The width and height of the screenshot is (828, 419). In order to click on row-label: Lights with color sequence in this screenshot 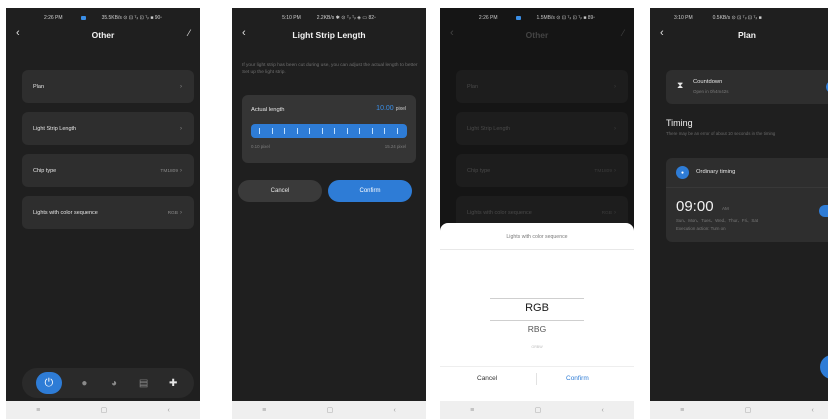, I will do `click(499, 212)`.